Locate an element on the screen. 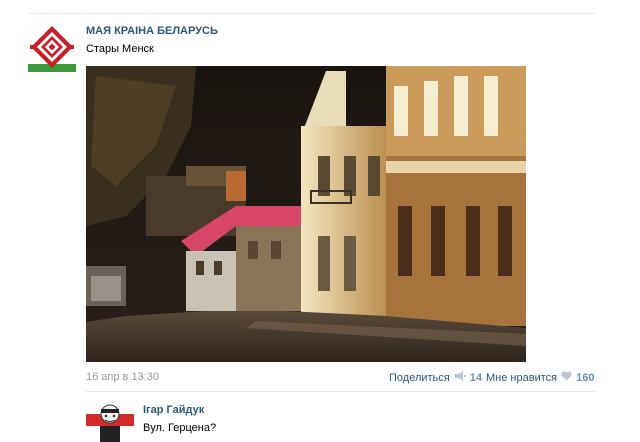  group-avatar is located at coordinates (52, 48).